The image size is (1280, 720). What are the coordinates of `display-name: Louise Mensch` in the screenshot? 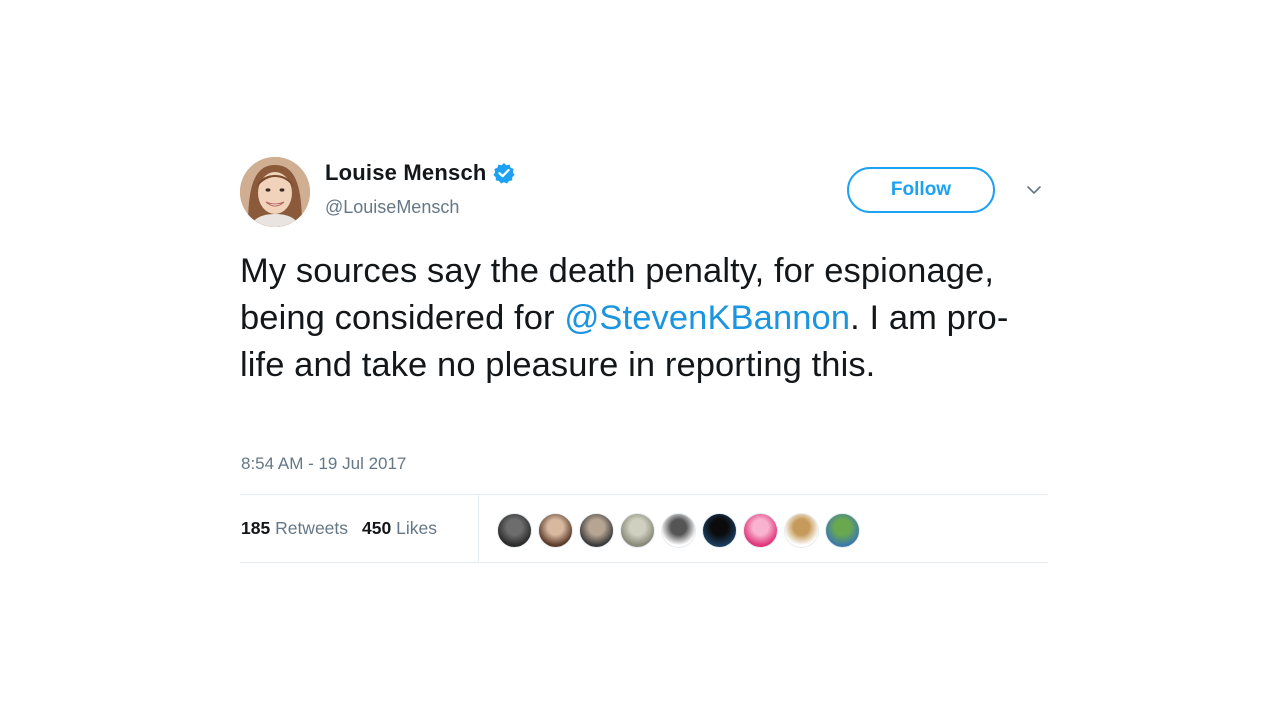 It's located at (406, 173).